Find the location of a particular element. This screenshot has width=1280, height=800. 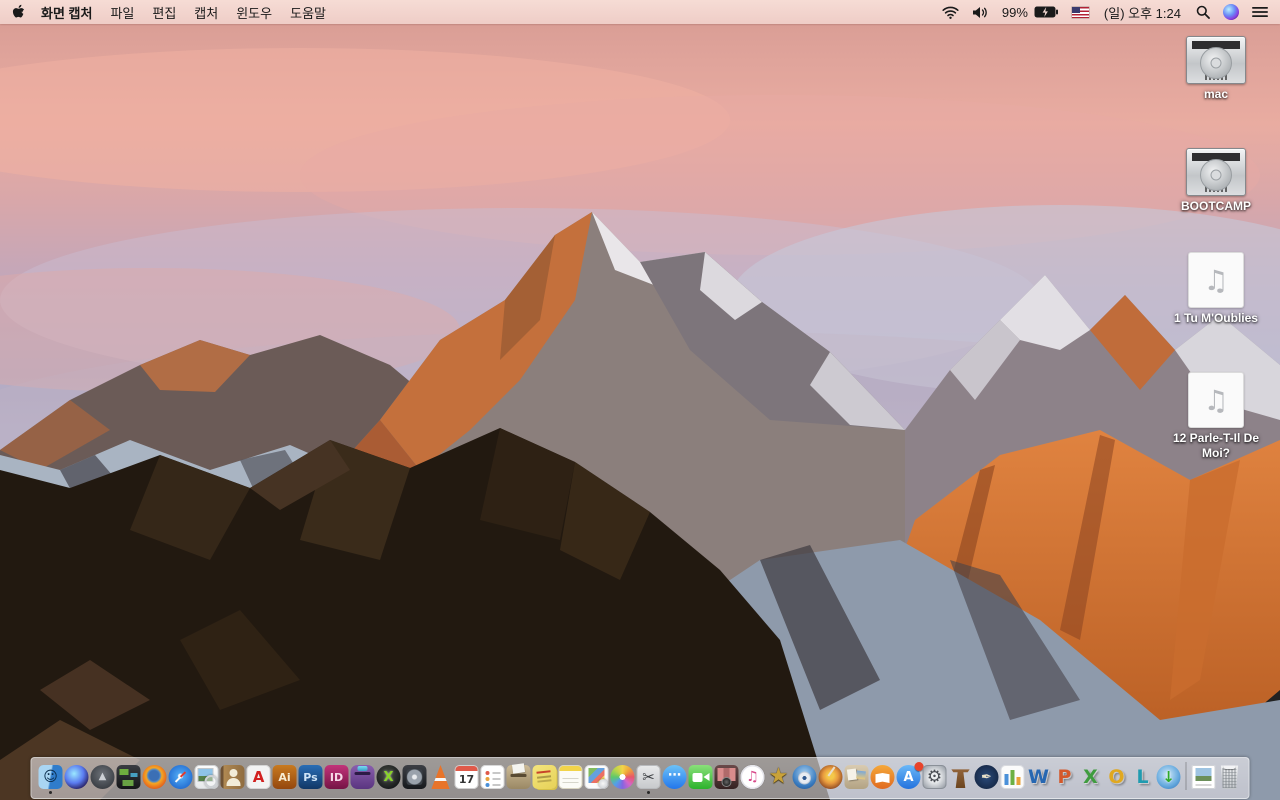

apple-icon is located at coordinates (18, 11).